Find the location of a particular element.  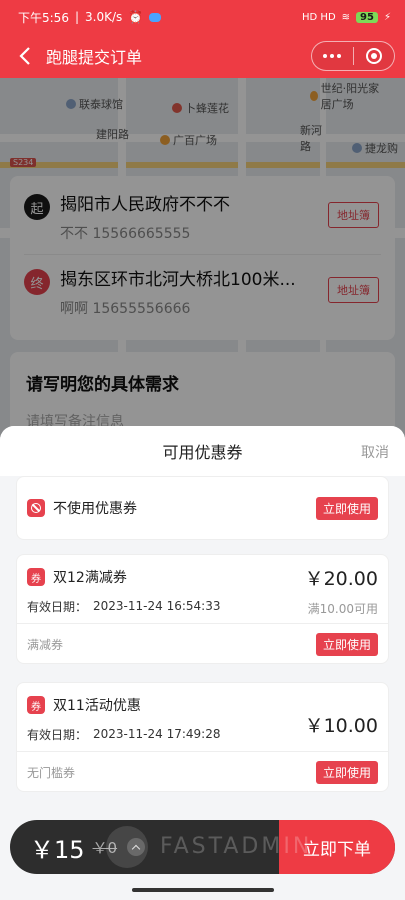

chevron-left-icon is located at coordinates (24, 56).